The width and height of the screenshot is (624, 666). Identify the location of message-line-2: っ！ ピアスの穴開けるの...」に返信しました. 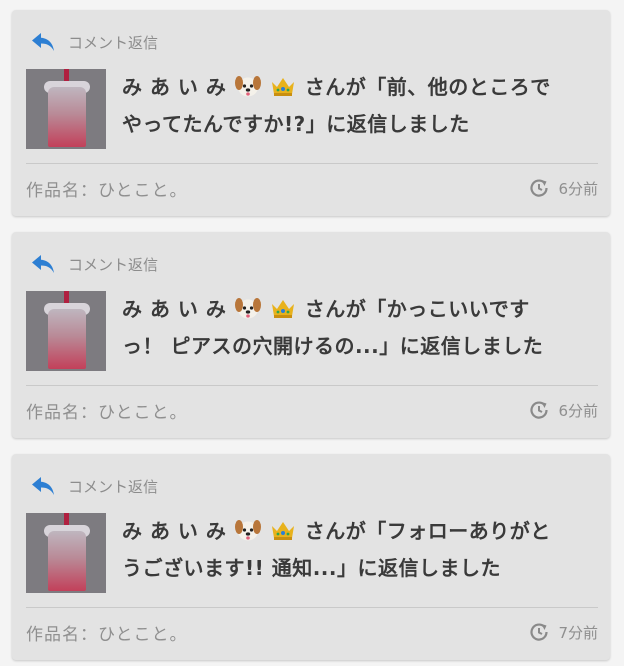
(333, 346).